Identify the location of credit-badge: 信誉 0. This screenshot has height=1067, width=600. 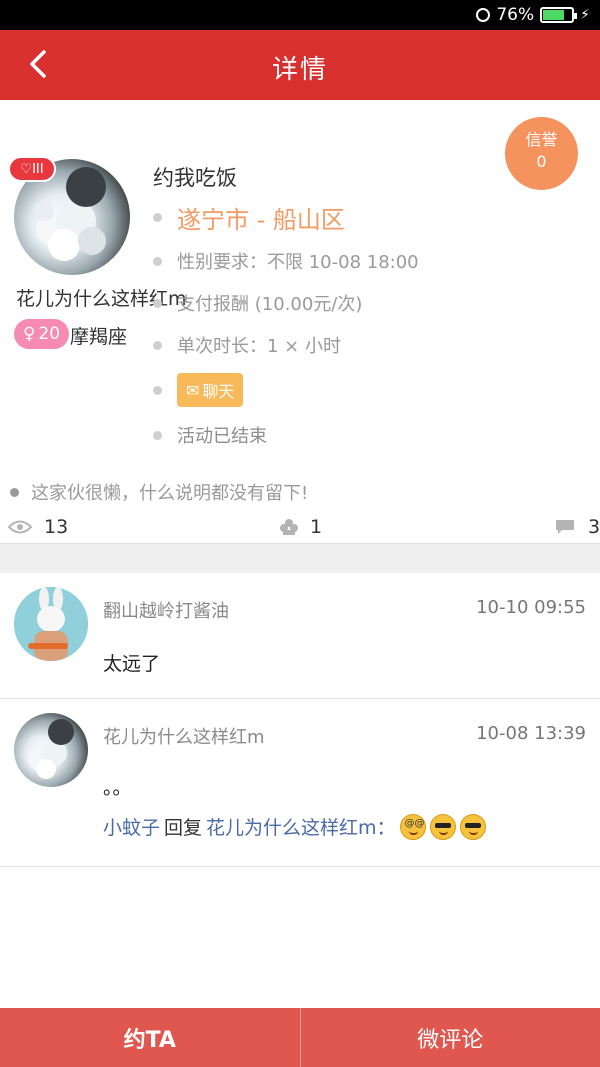
(541, 153).